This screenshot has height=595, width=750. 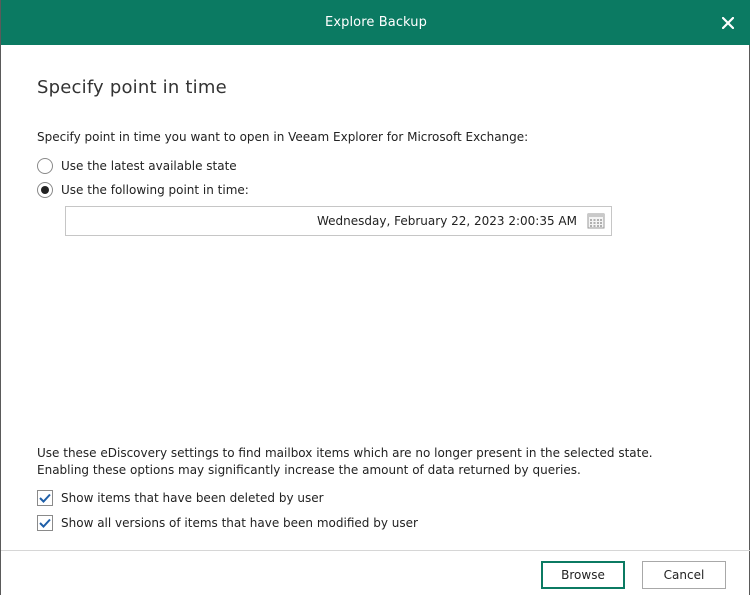 What do you see at coordinates (45, 190) in the screenshot?
I see `point-in-time-radio` at bounding box center [45, 190].